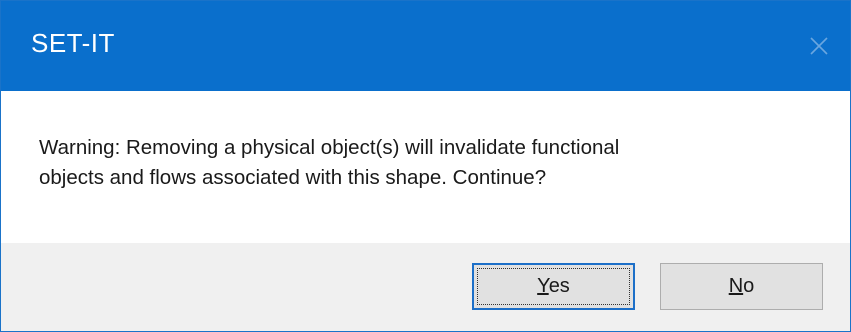 Image resolution: width=851 pixels, height=332 pixels. I want to click on no-label-rest: o, so click(749, 286).